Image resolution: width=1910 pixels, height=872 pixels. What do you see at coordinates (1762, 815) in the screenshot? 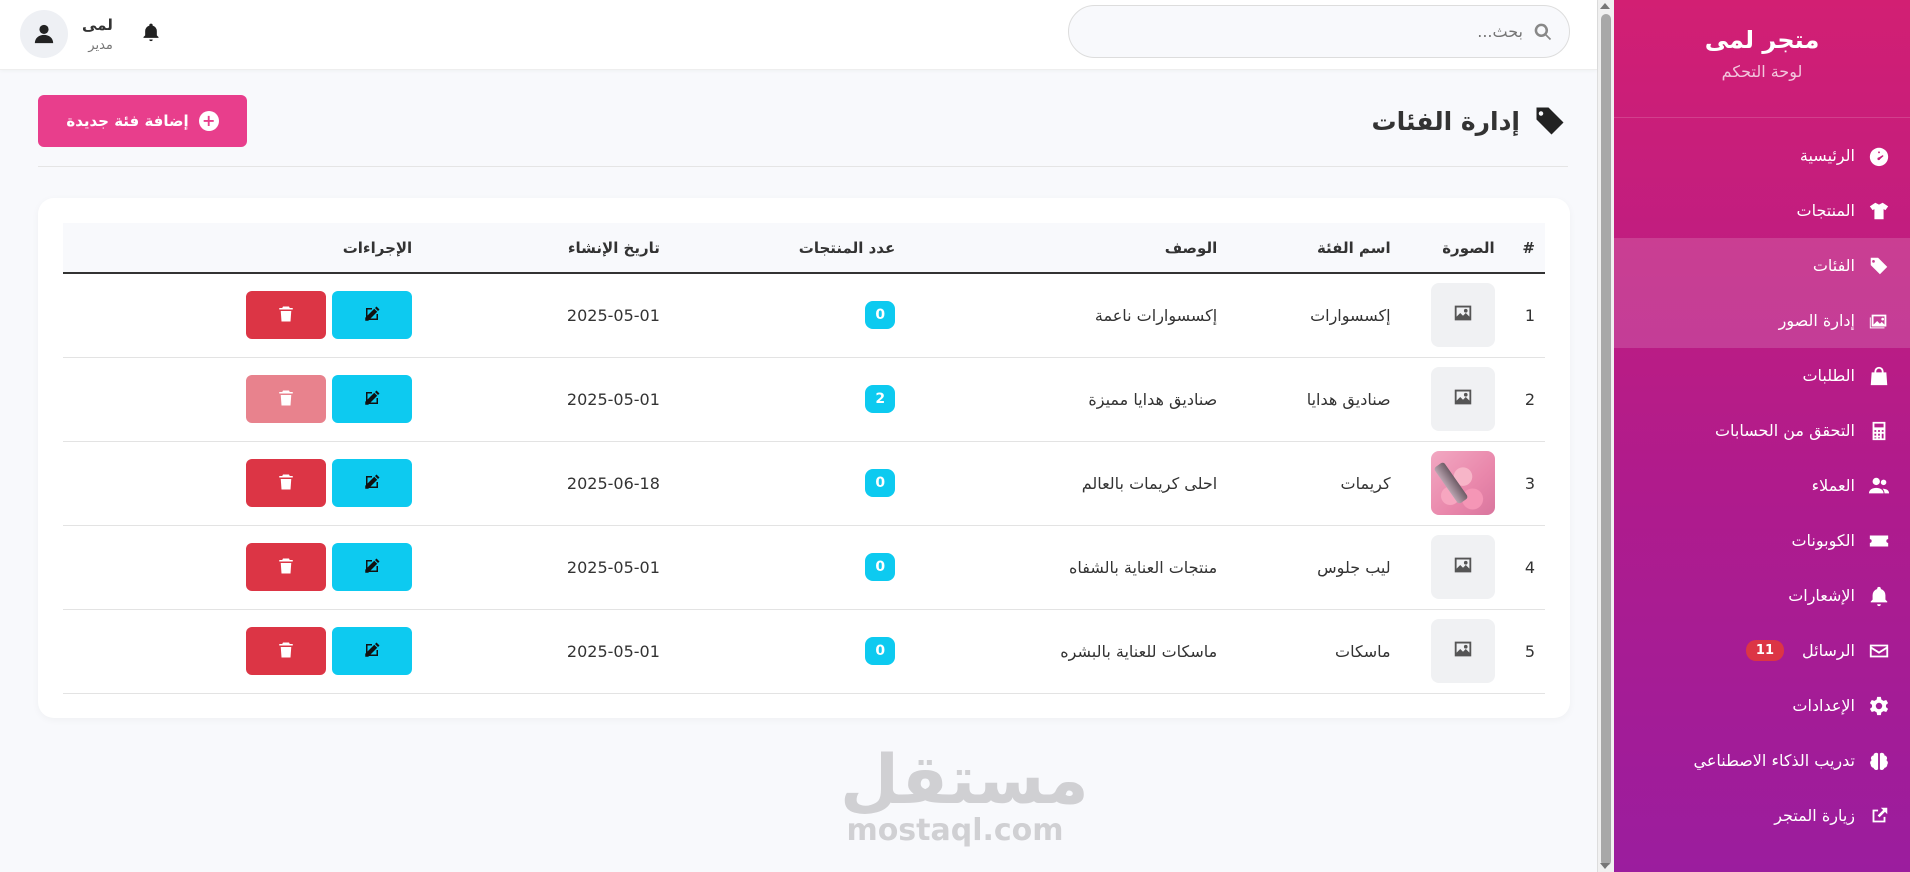
I see `sidebar-item-12: زيارة المتجر` at bounding box center [1762, 815].